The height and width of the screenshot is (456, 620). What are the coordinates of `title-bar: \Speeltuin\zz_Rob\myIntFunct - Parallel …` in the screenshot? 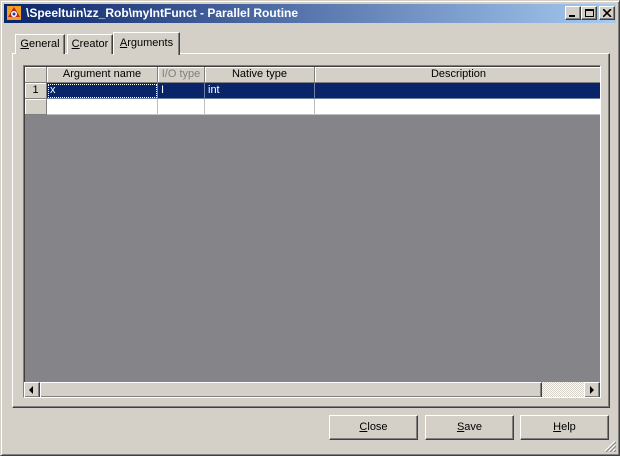 It's located at (310, 13).